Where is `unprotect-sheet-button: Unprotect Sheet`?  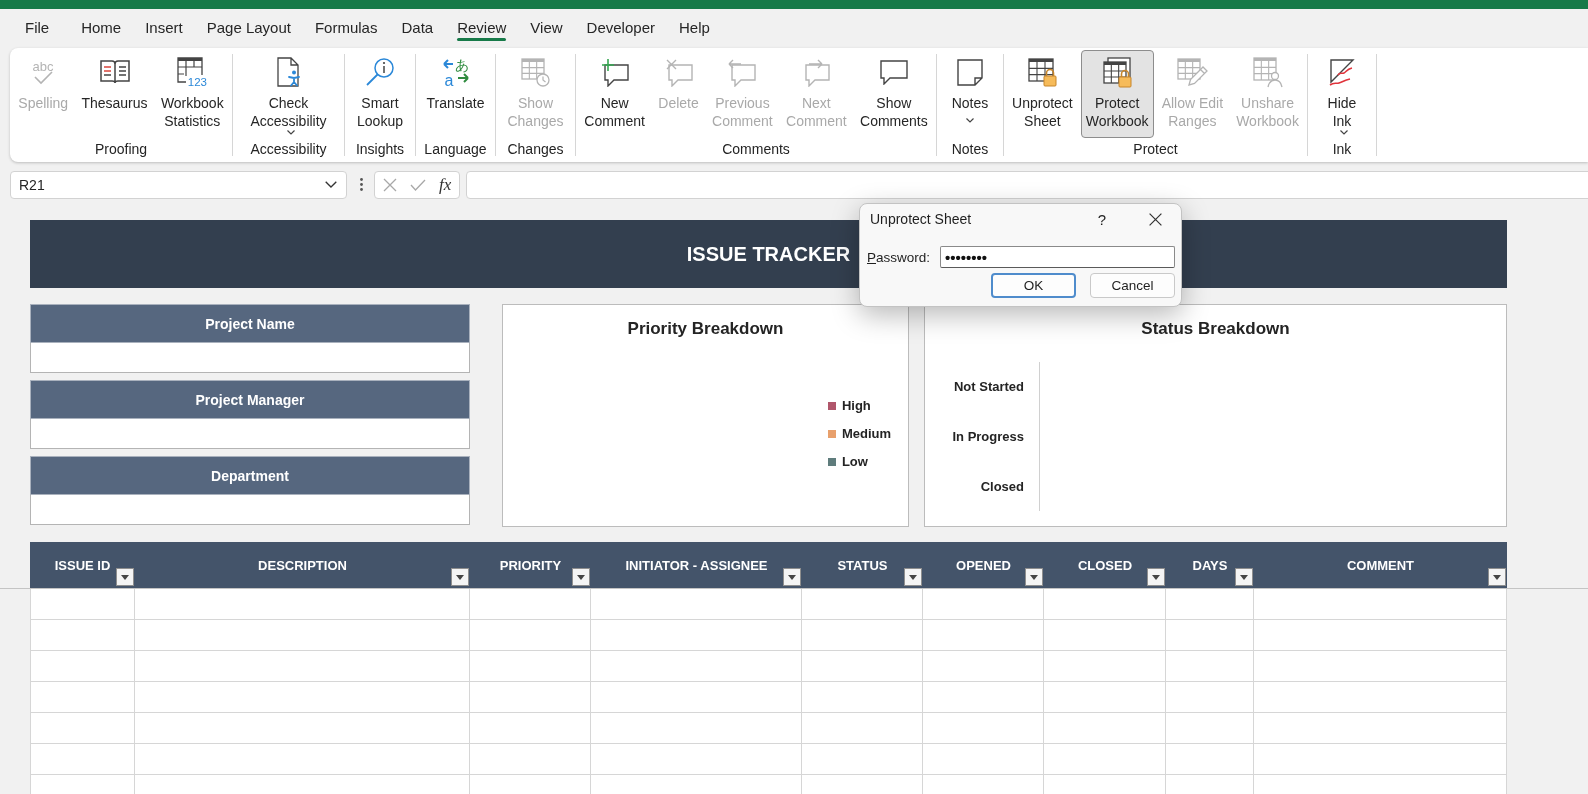
unprotect-sheet-button: Unprotect Sheet is located at coordinates (1042, 94).